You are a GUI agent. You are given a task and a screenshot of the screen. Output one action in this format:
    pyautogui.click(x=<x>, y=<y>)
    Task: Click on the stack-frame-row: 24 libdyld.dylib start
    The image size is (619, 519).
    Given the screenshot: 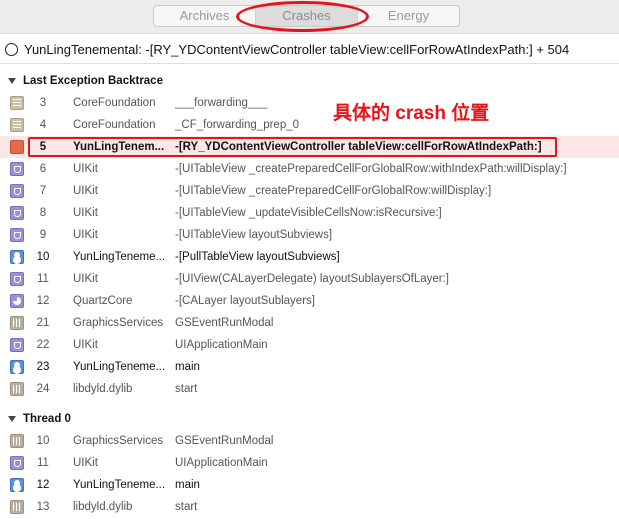 What is the action you would take?
    pyautogui.click(x=309, y=389)
    